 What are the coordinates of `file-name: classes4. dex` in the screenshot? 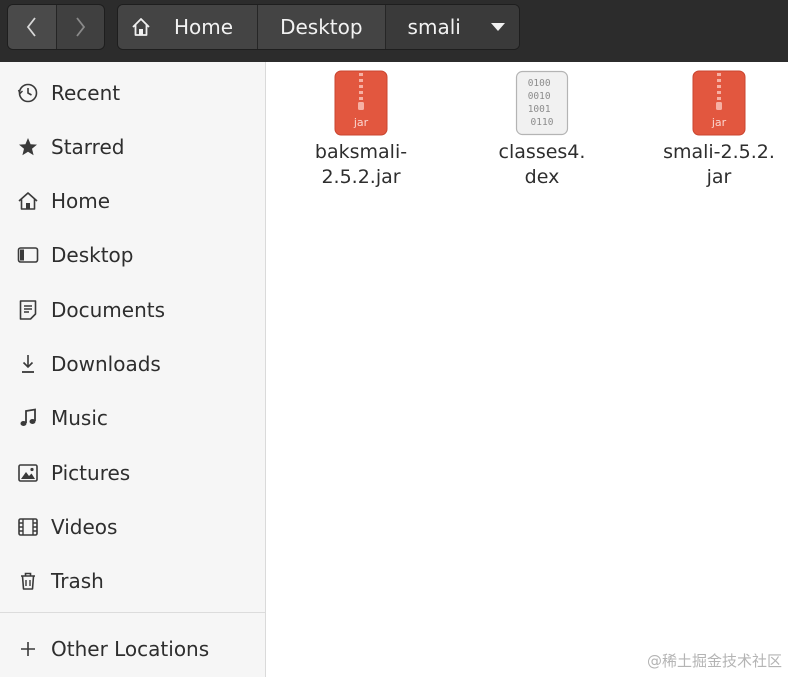 It's located at (542, 164).